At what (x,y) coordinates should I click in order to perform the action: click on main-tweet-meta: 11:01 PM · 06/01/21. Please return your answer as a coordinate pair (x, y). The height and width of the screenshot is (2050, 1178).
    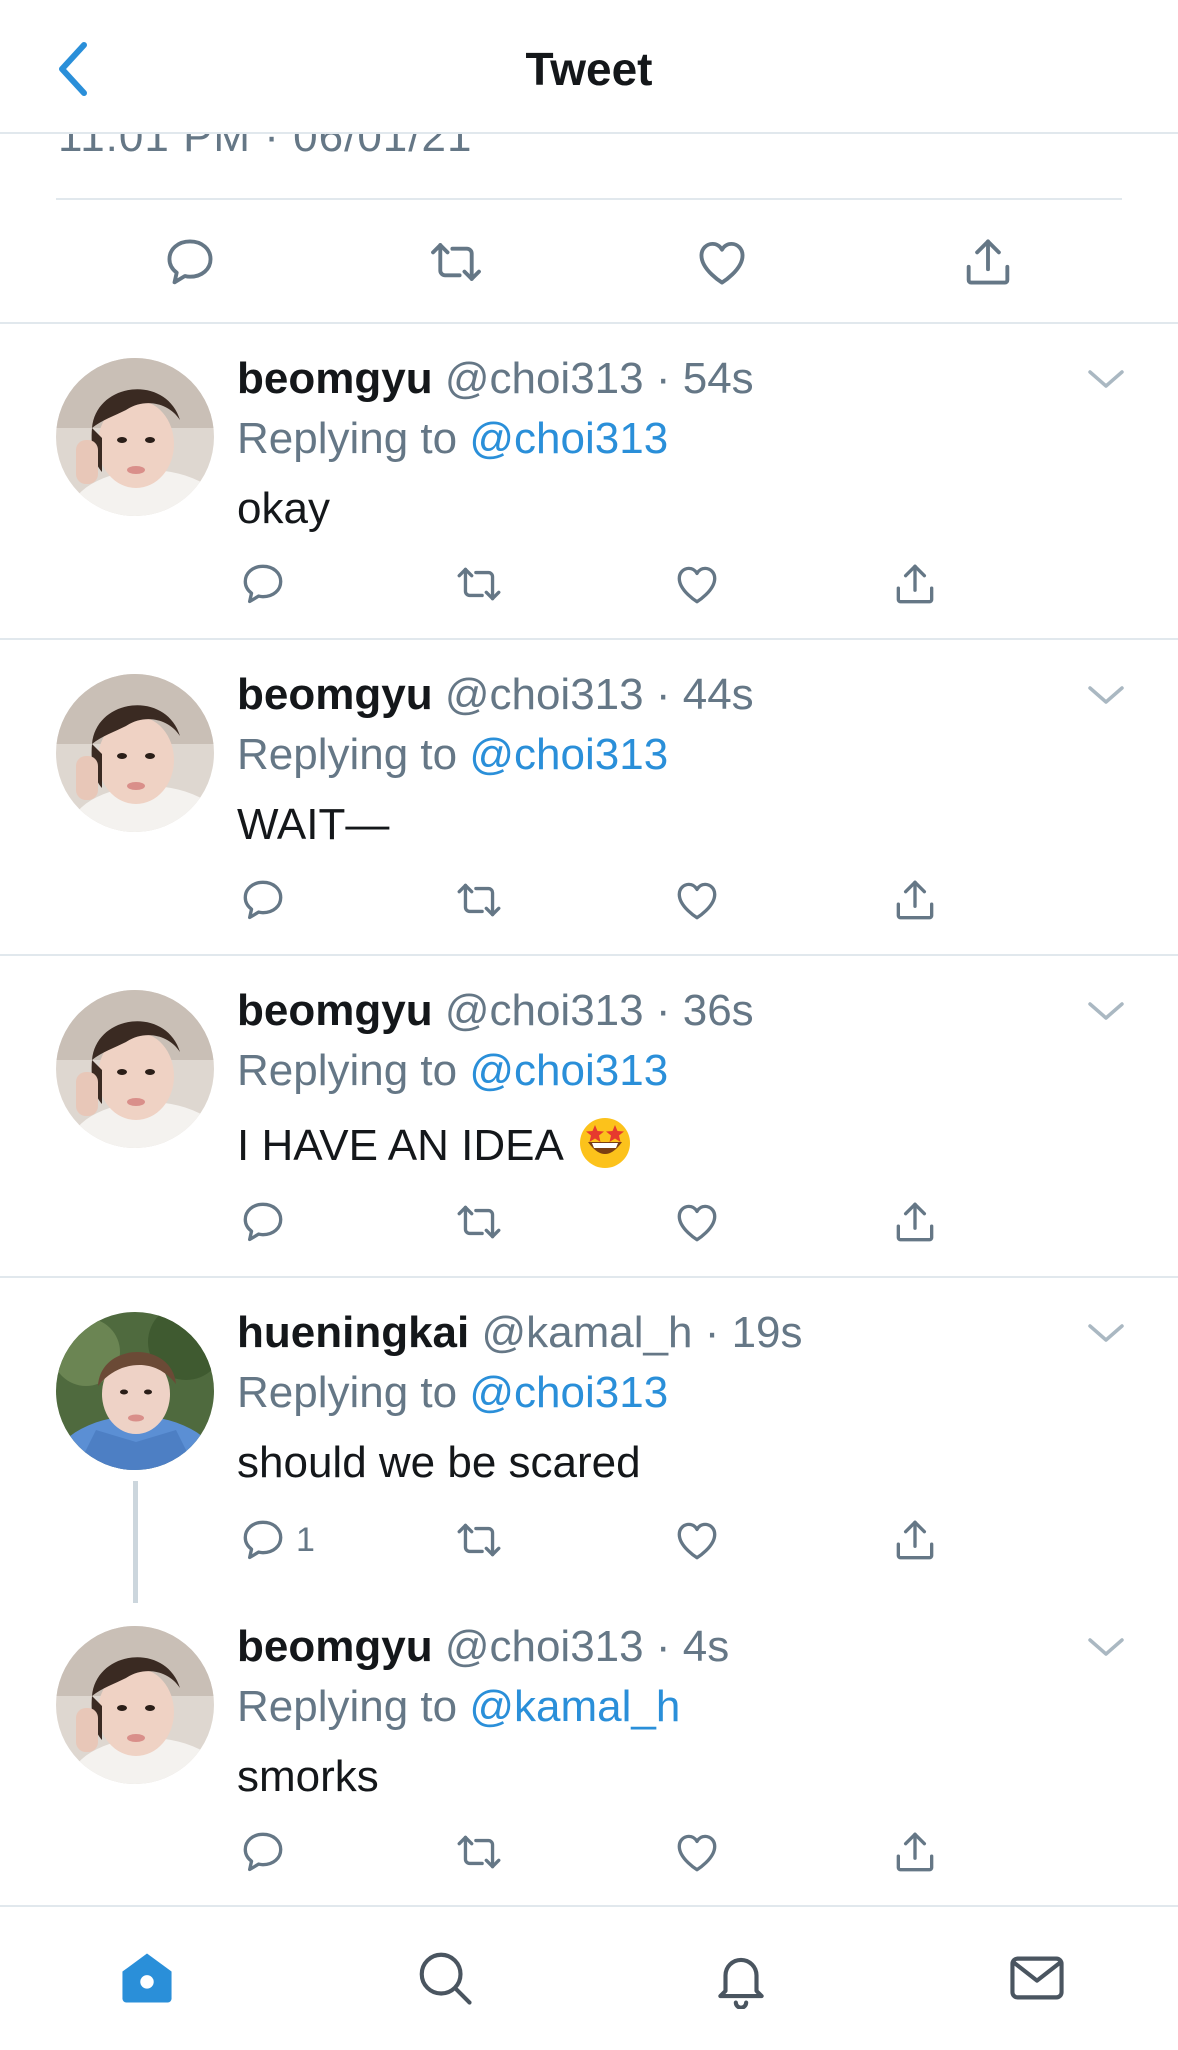
    Looking at the image, I should click on (589, 148).